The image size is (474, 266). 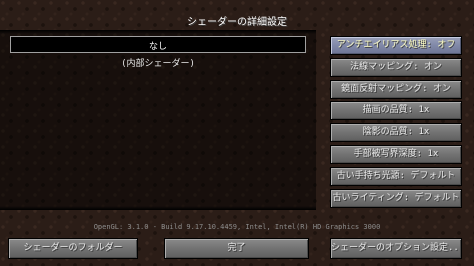 I want to click on shader-subtitle: (内部シェーダー), so click(x=158, y=64).